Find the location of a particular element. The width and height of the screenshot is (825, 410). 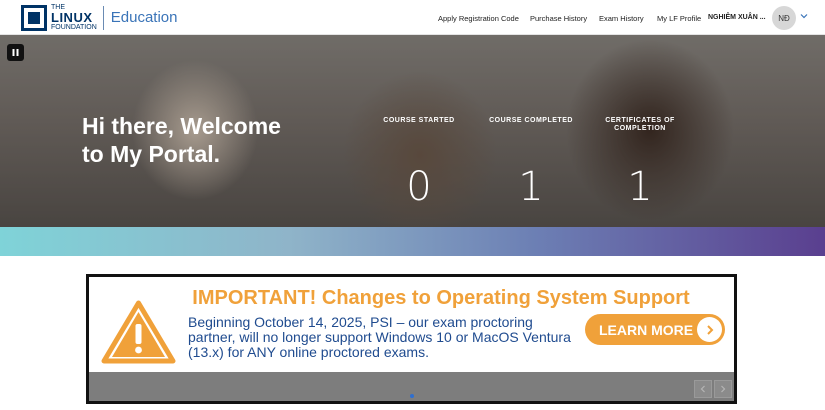

pause-animation-button is located at coordinates (15, 52).